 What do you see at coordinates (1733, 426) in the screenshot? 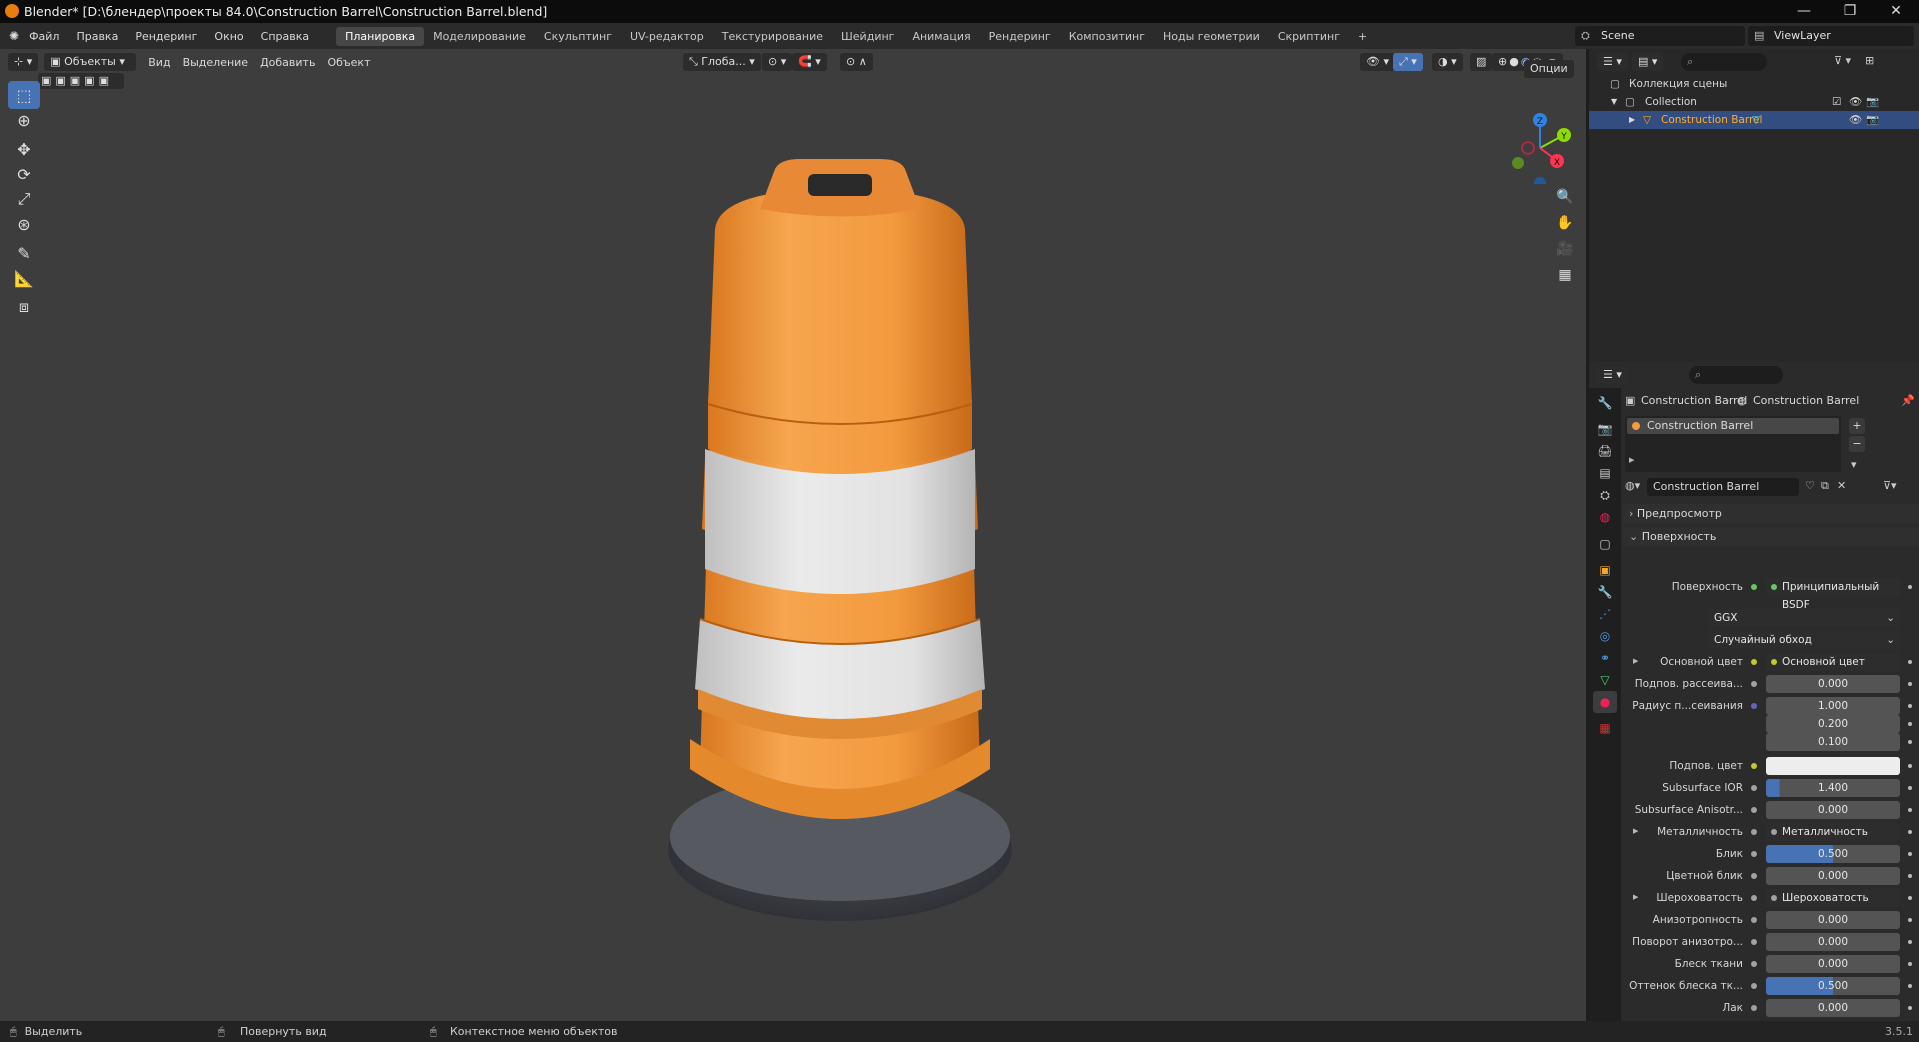
I see `material-slot-item: Construction Barrel` at bounding box center [1733, 426].